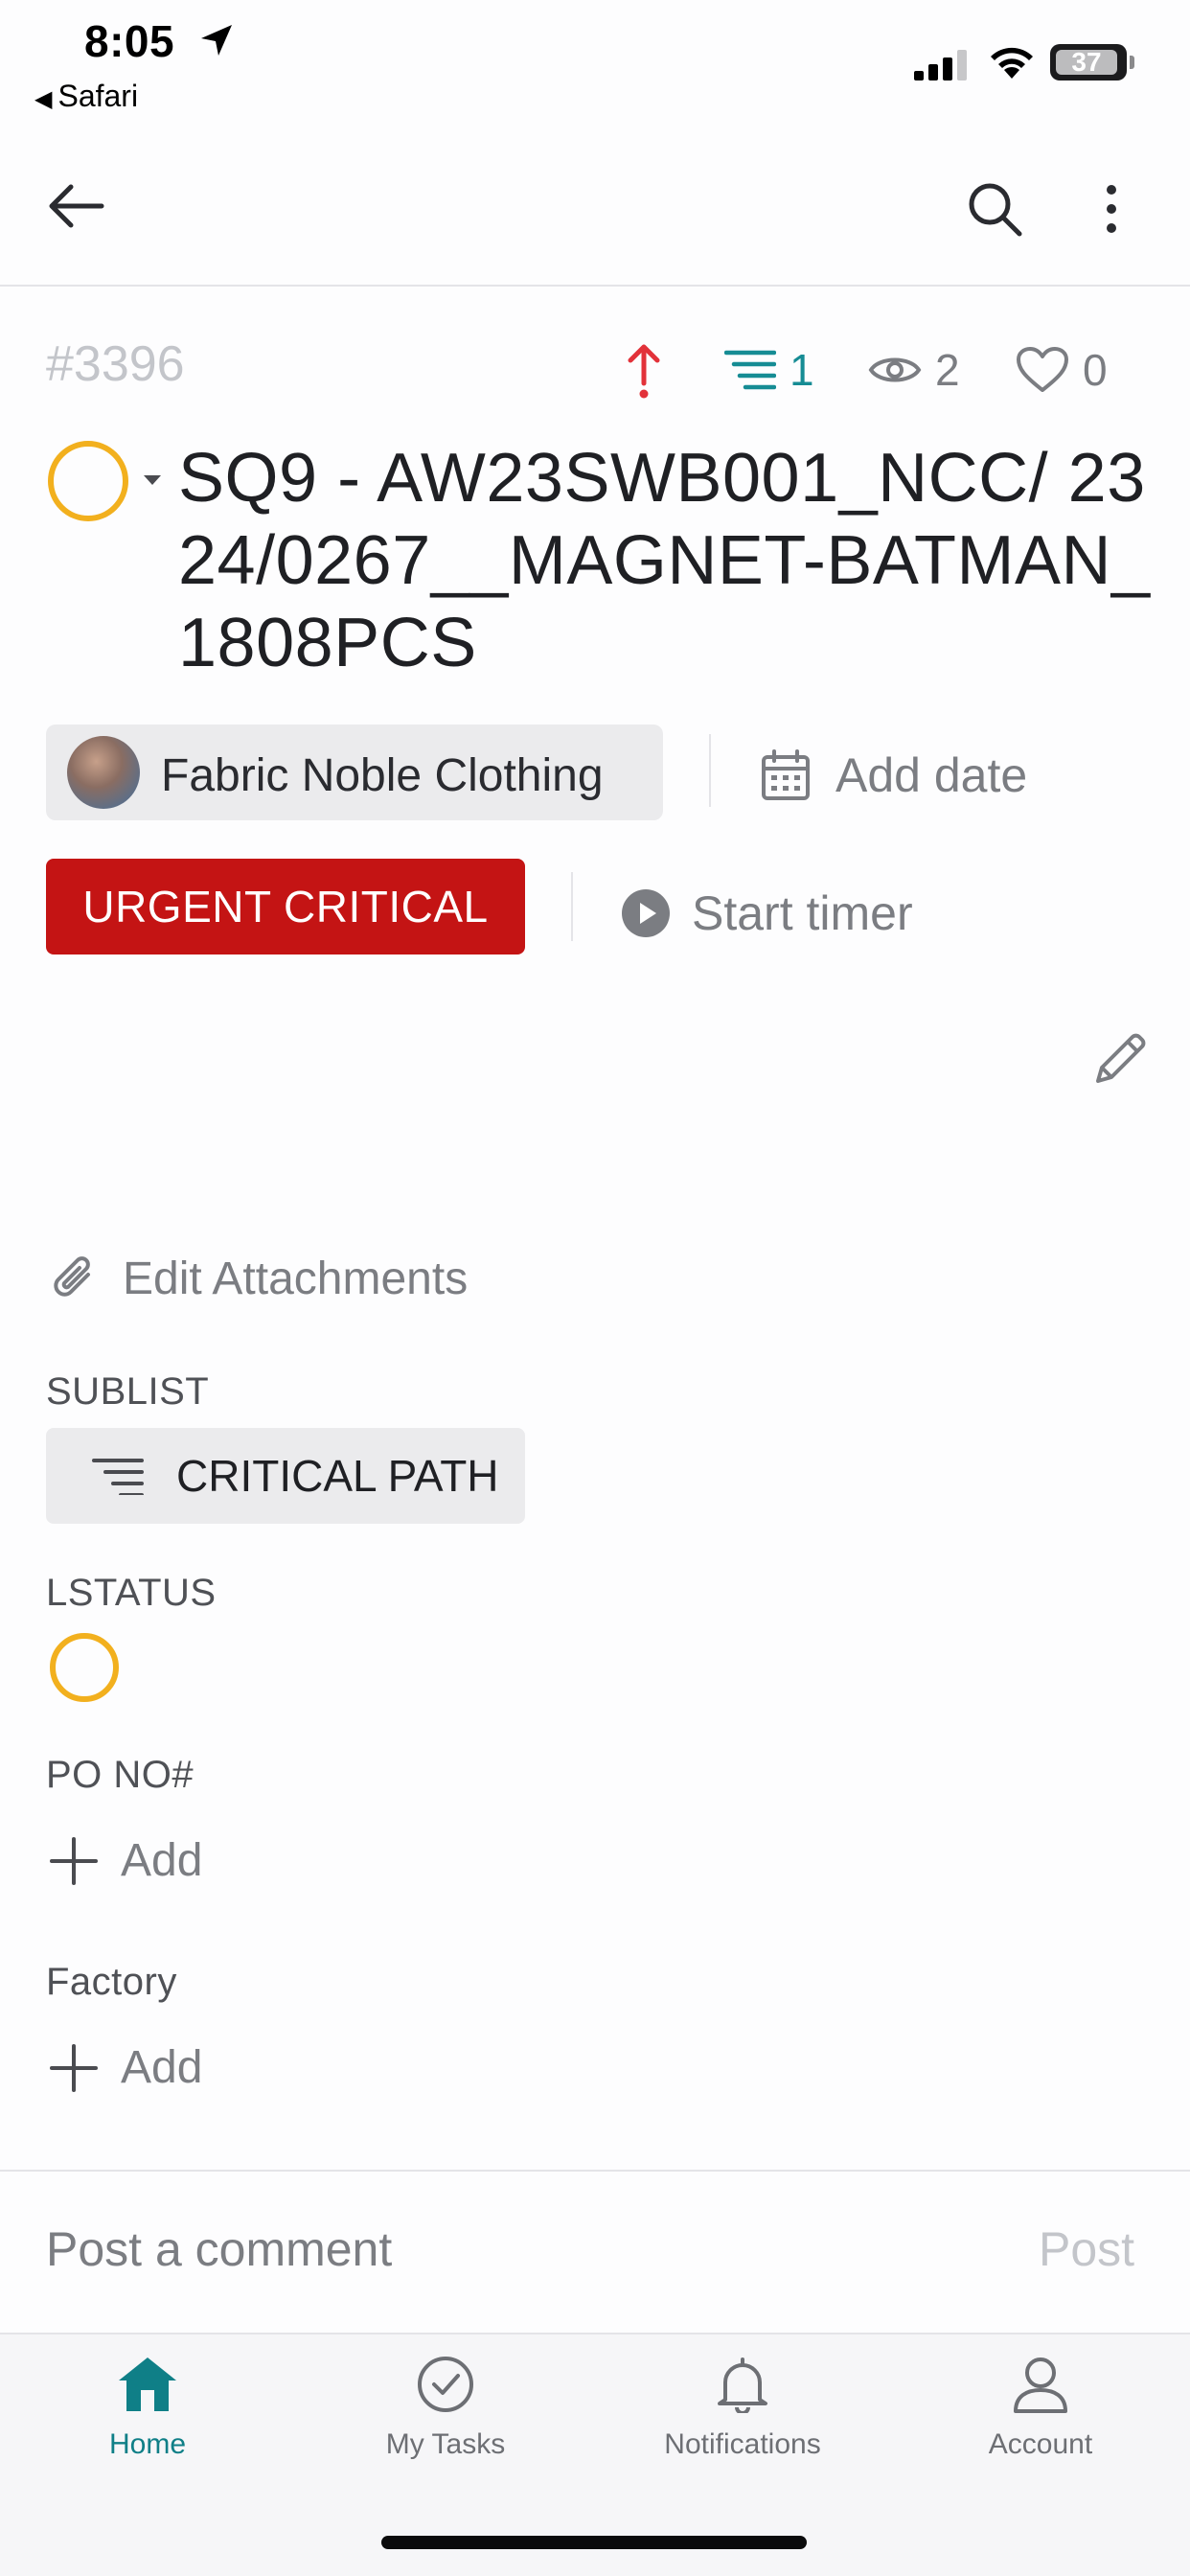 The height and width of the screenshot is (2576, 1190). I want to click on comment-divider, so click(595, 2171).